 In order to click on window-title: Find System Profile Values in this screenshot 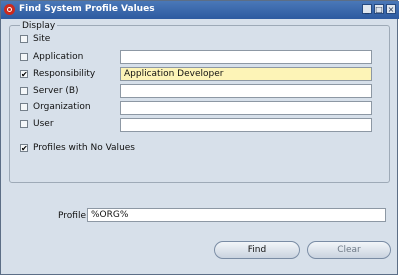, I will do `click(87, 9)`.